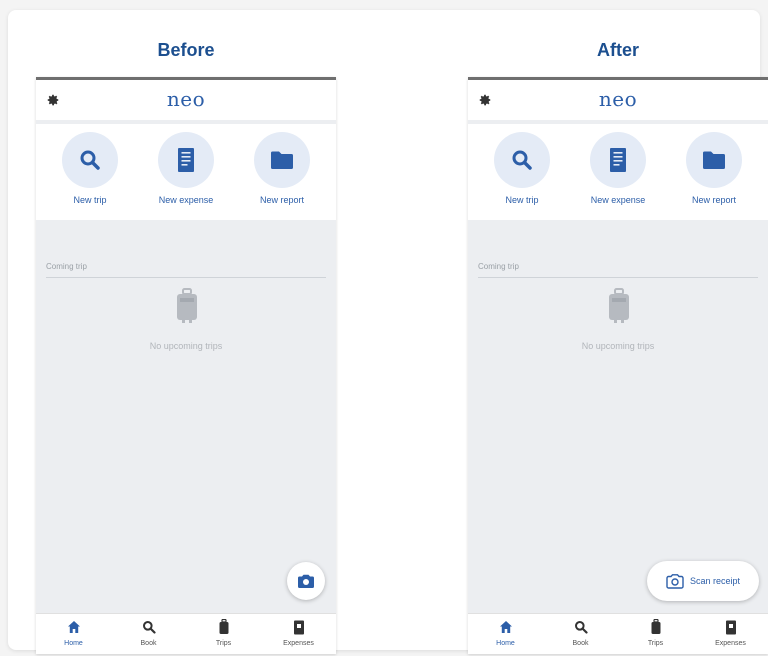  Describe the element at coordinates (617, 50) in the screenshot. I see `after-heading: After` at that location.